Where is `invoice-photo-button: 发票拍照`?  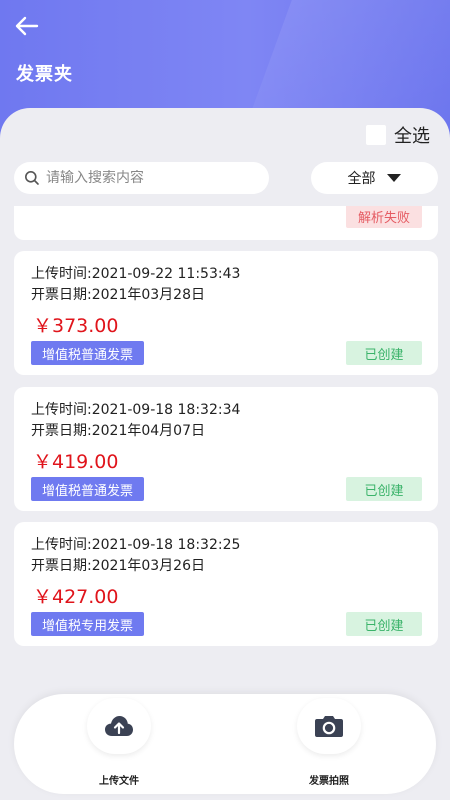 invoice-photo-button: 发票拍照 is located at coordinates (329, 744).